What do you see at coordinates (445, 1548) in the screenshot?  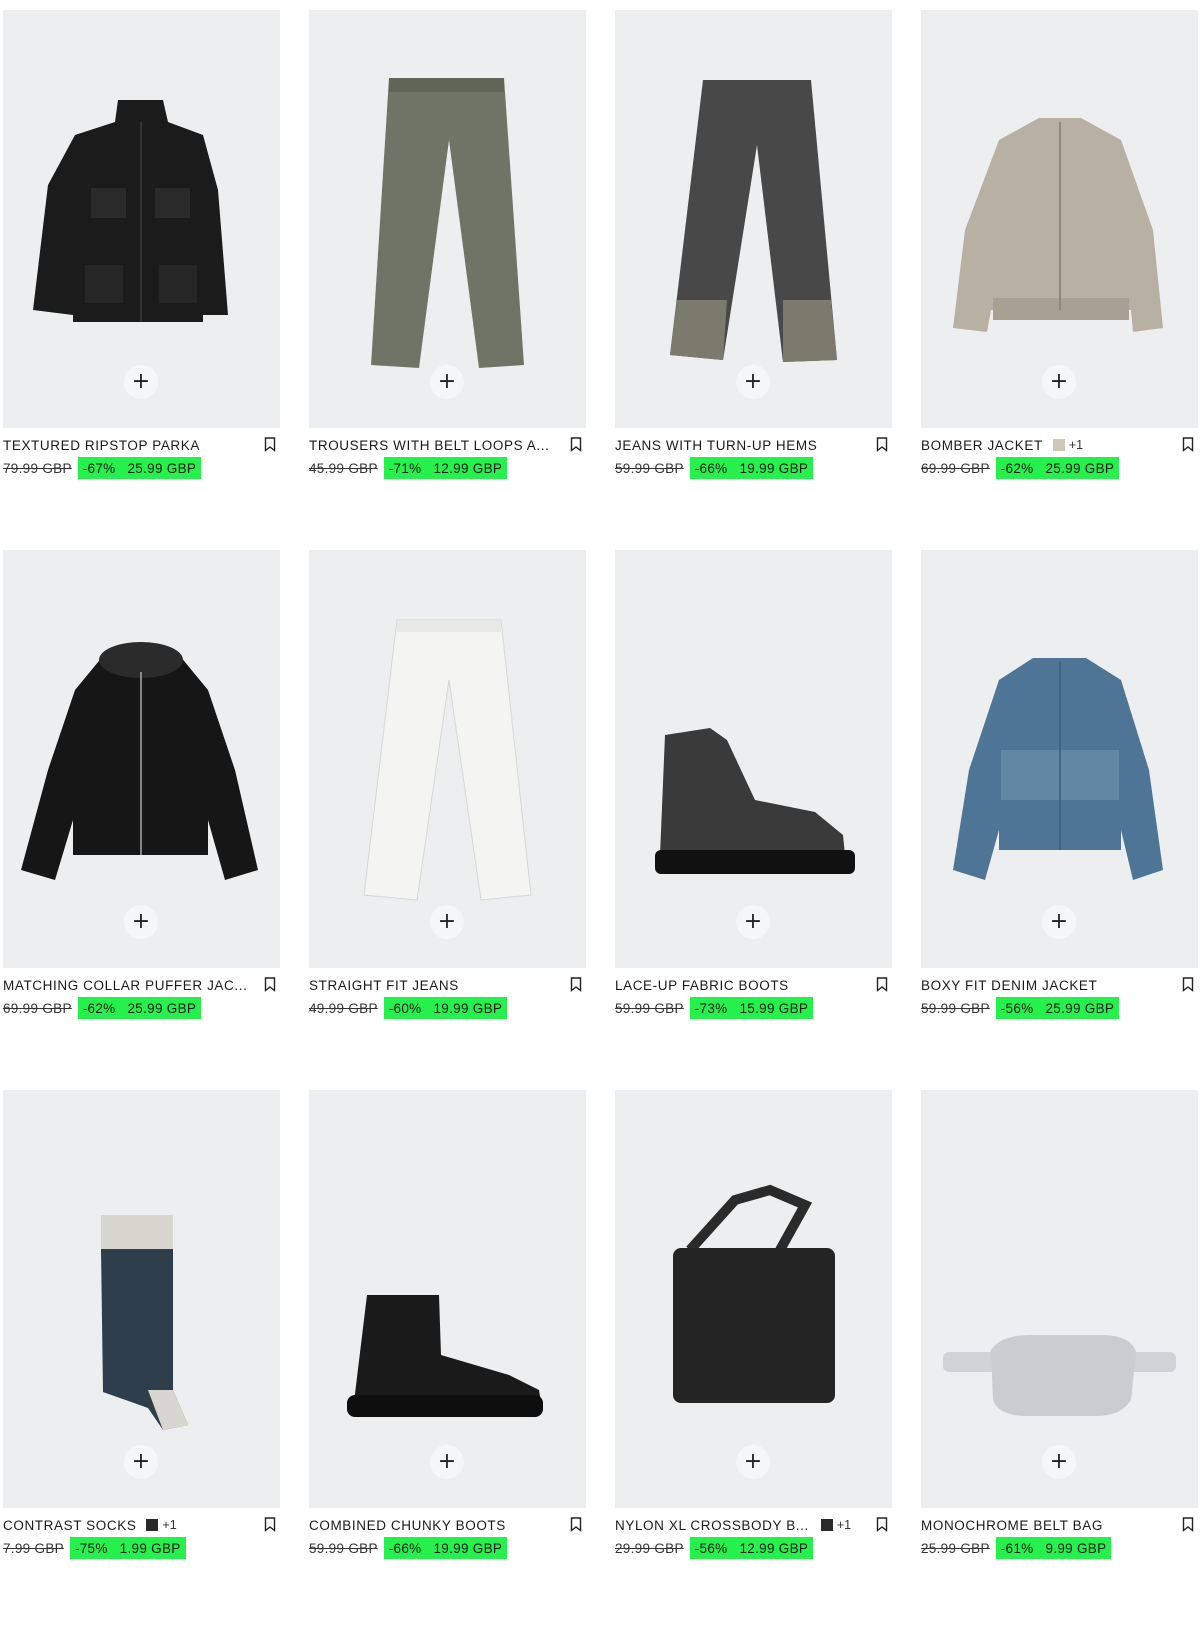 I see `sale-badge: -66% 19.99 GBP` at bounding box center [445, 1548].